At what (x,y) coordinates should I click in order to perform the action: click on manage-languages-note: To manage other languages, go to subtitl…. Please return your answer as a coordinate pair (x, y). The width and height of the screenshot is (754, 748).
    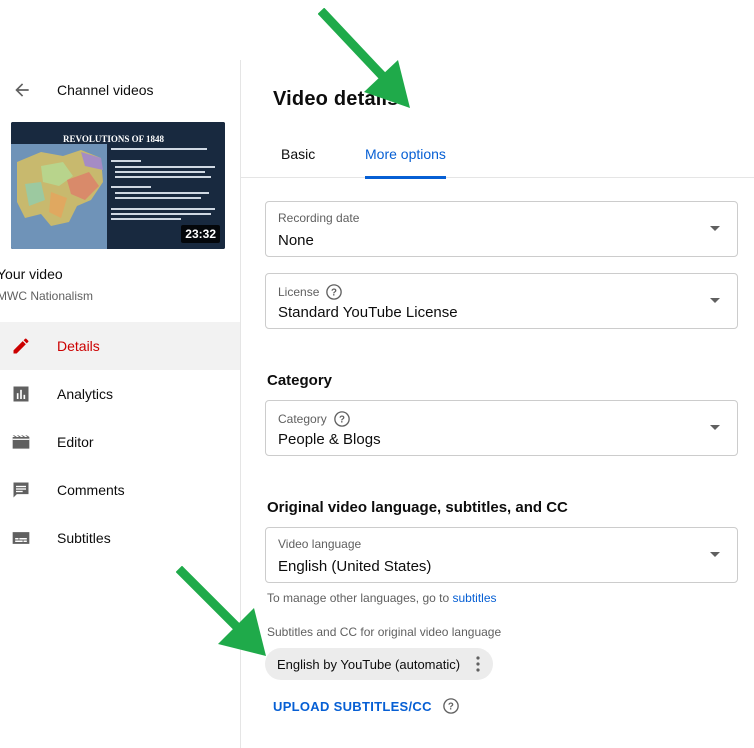
    Looking at the image, I should click on (382, 598).